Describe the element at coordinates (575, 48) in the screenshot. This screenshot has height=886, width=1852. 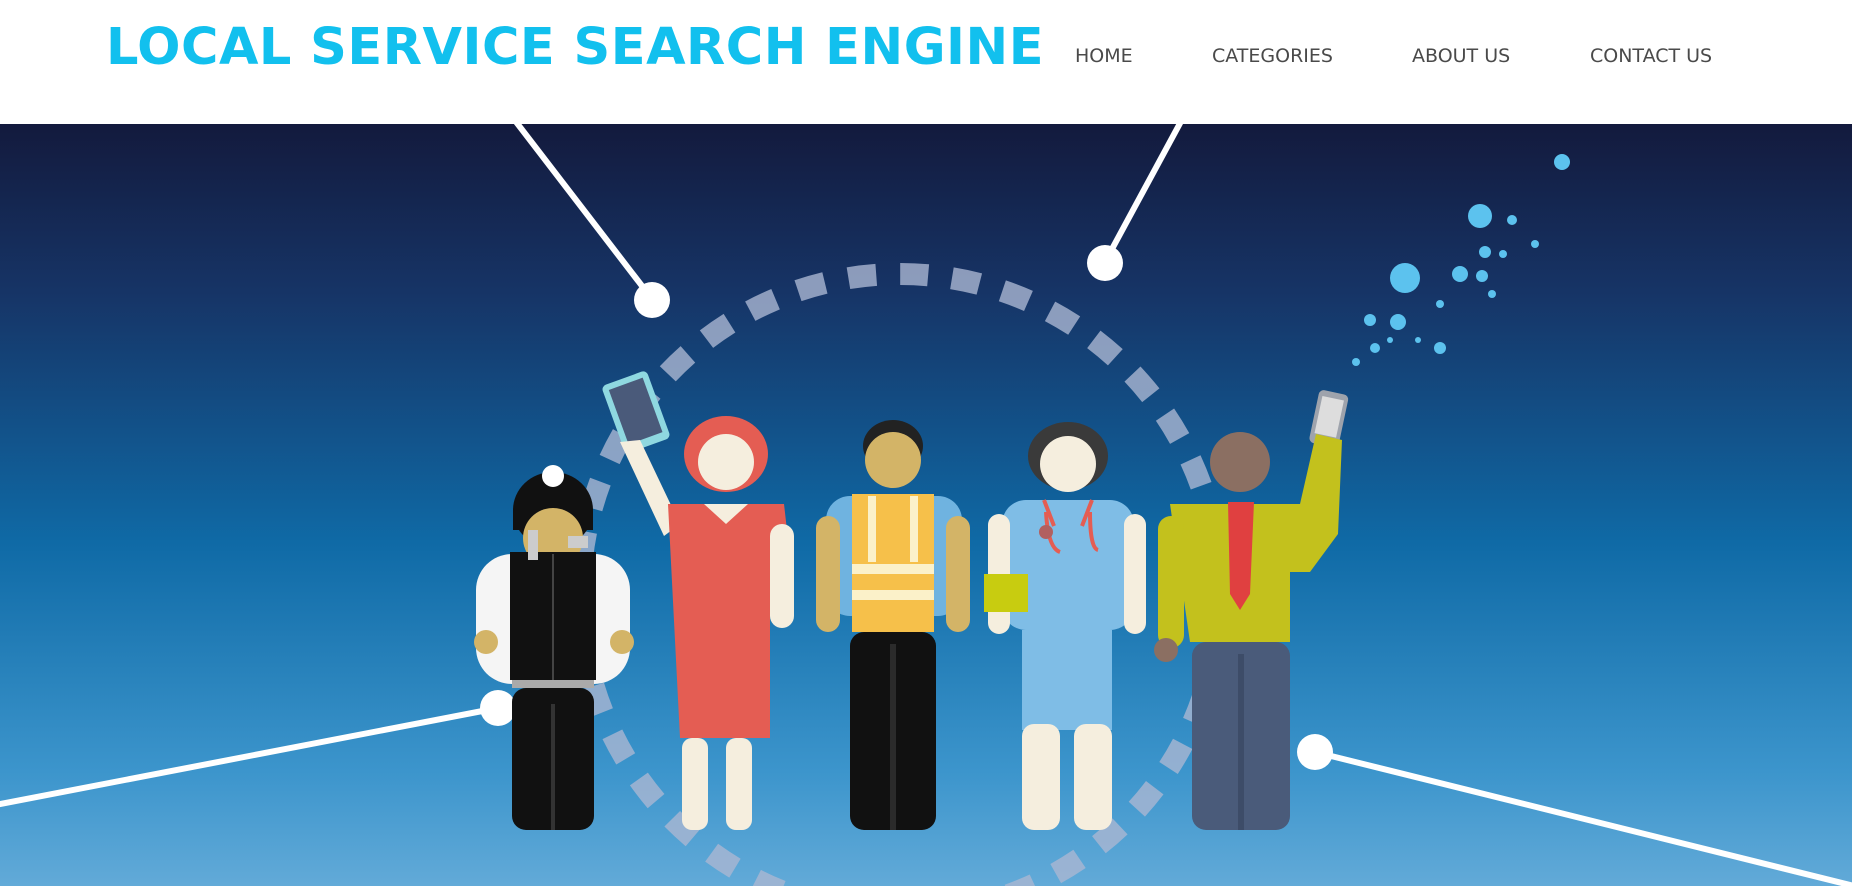
I see `site-logo-link: LOCAL SERVICE SEARCH ENGINE` at that location.